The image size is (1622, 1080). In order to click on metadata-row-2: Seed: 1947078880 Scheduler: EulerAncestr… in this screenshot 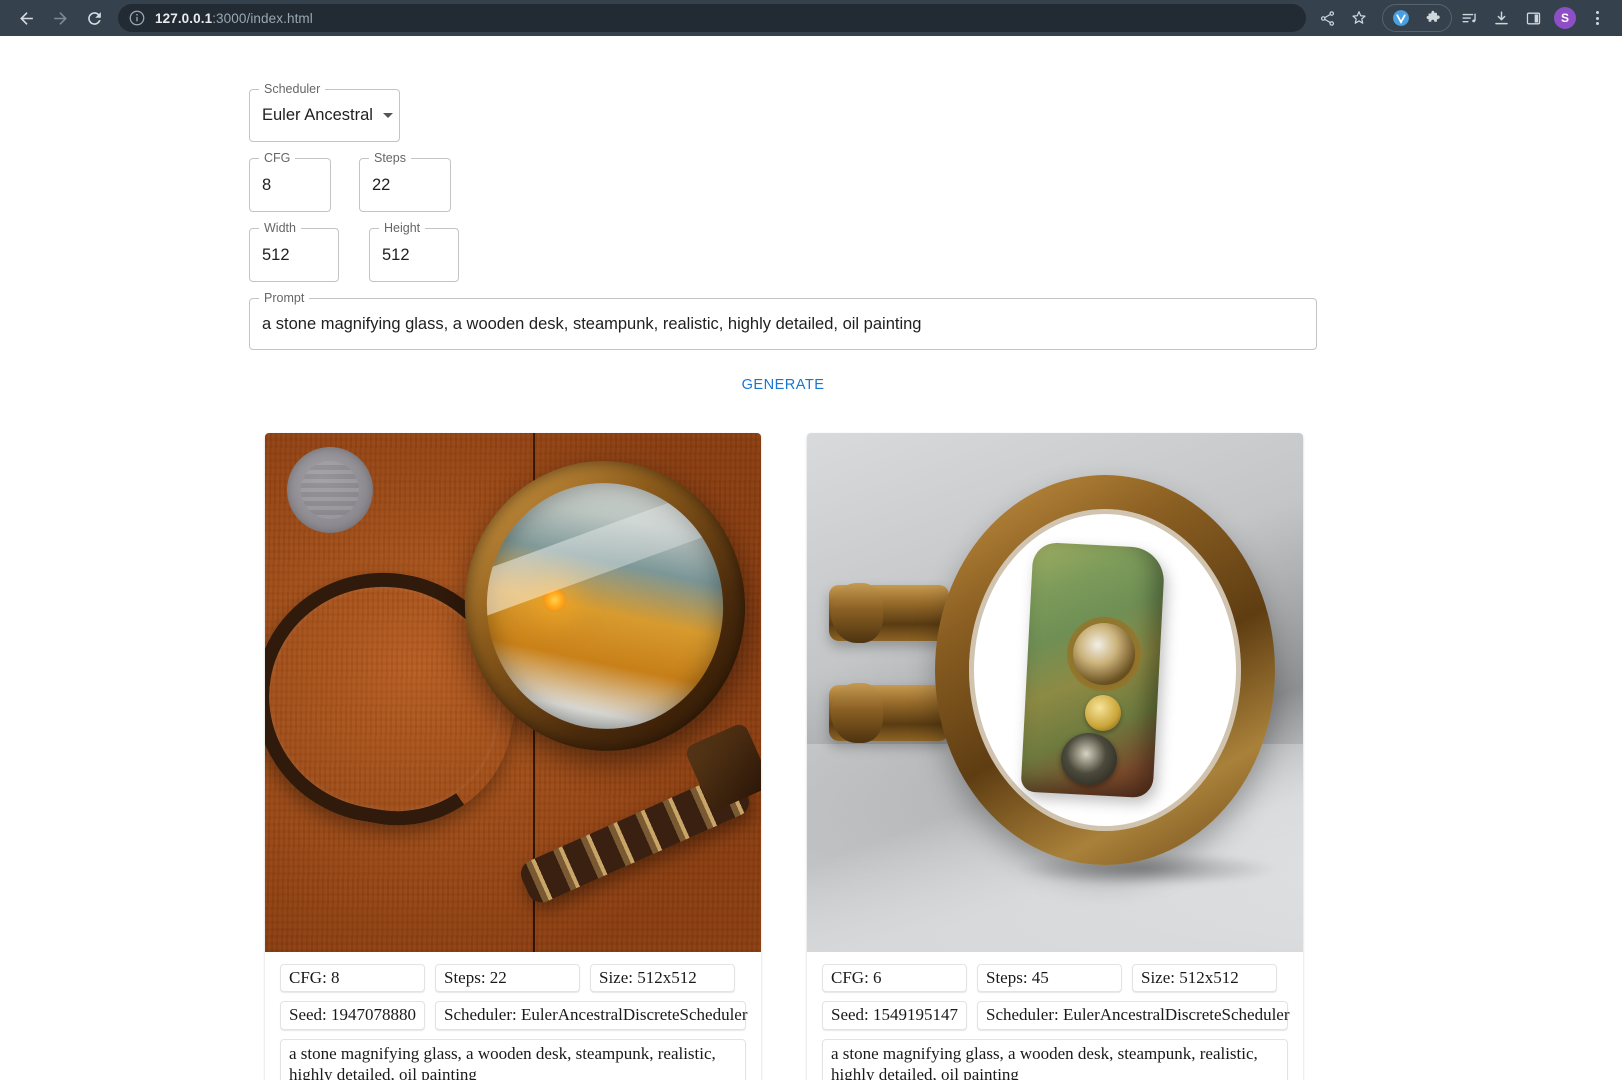, I will do `click(514, 1015)`.